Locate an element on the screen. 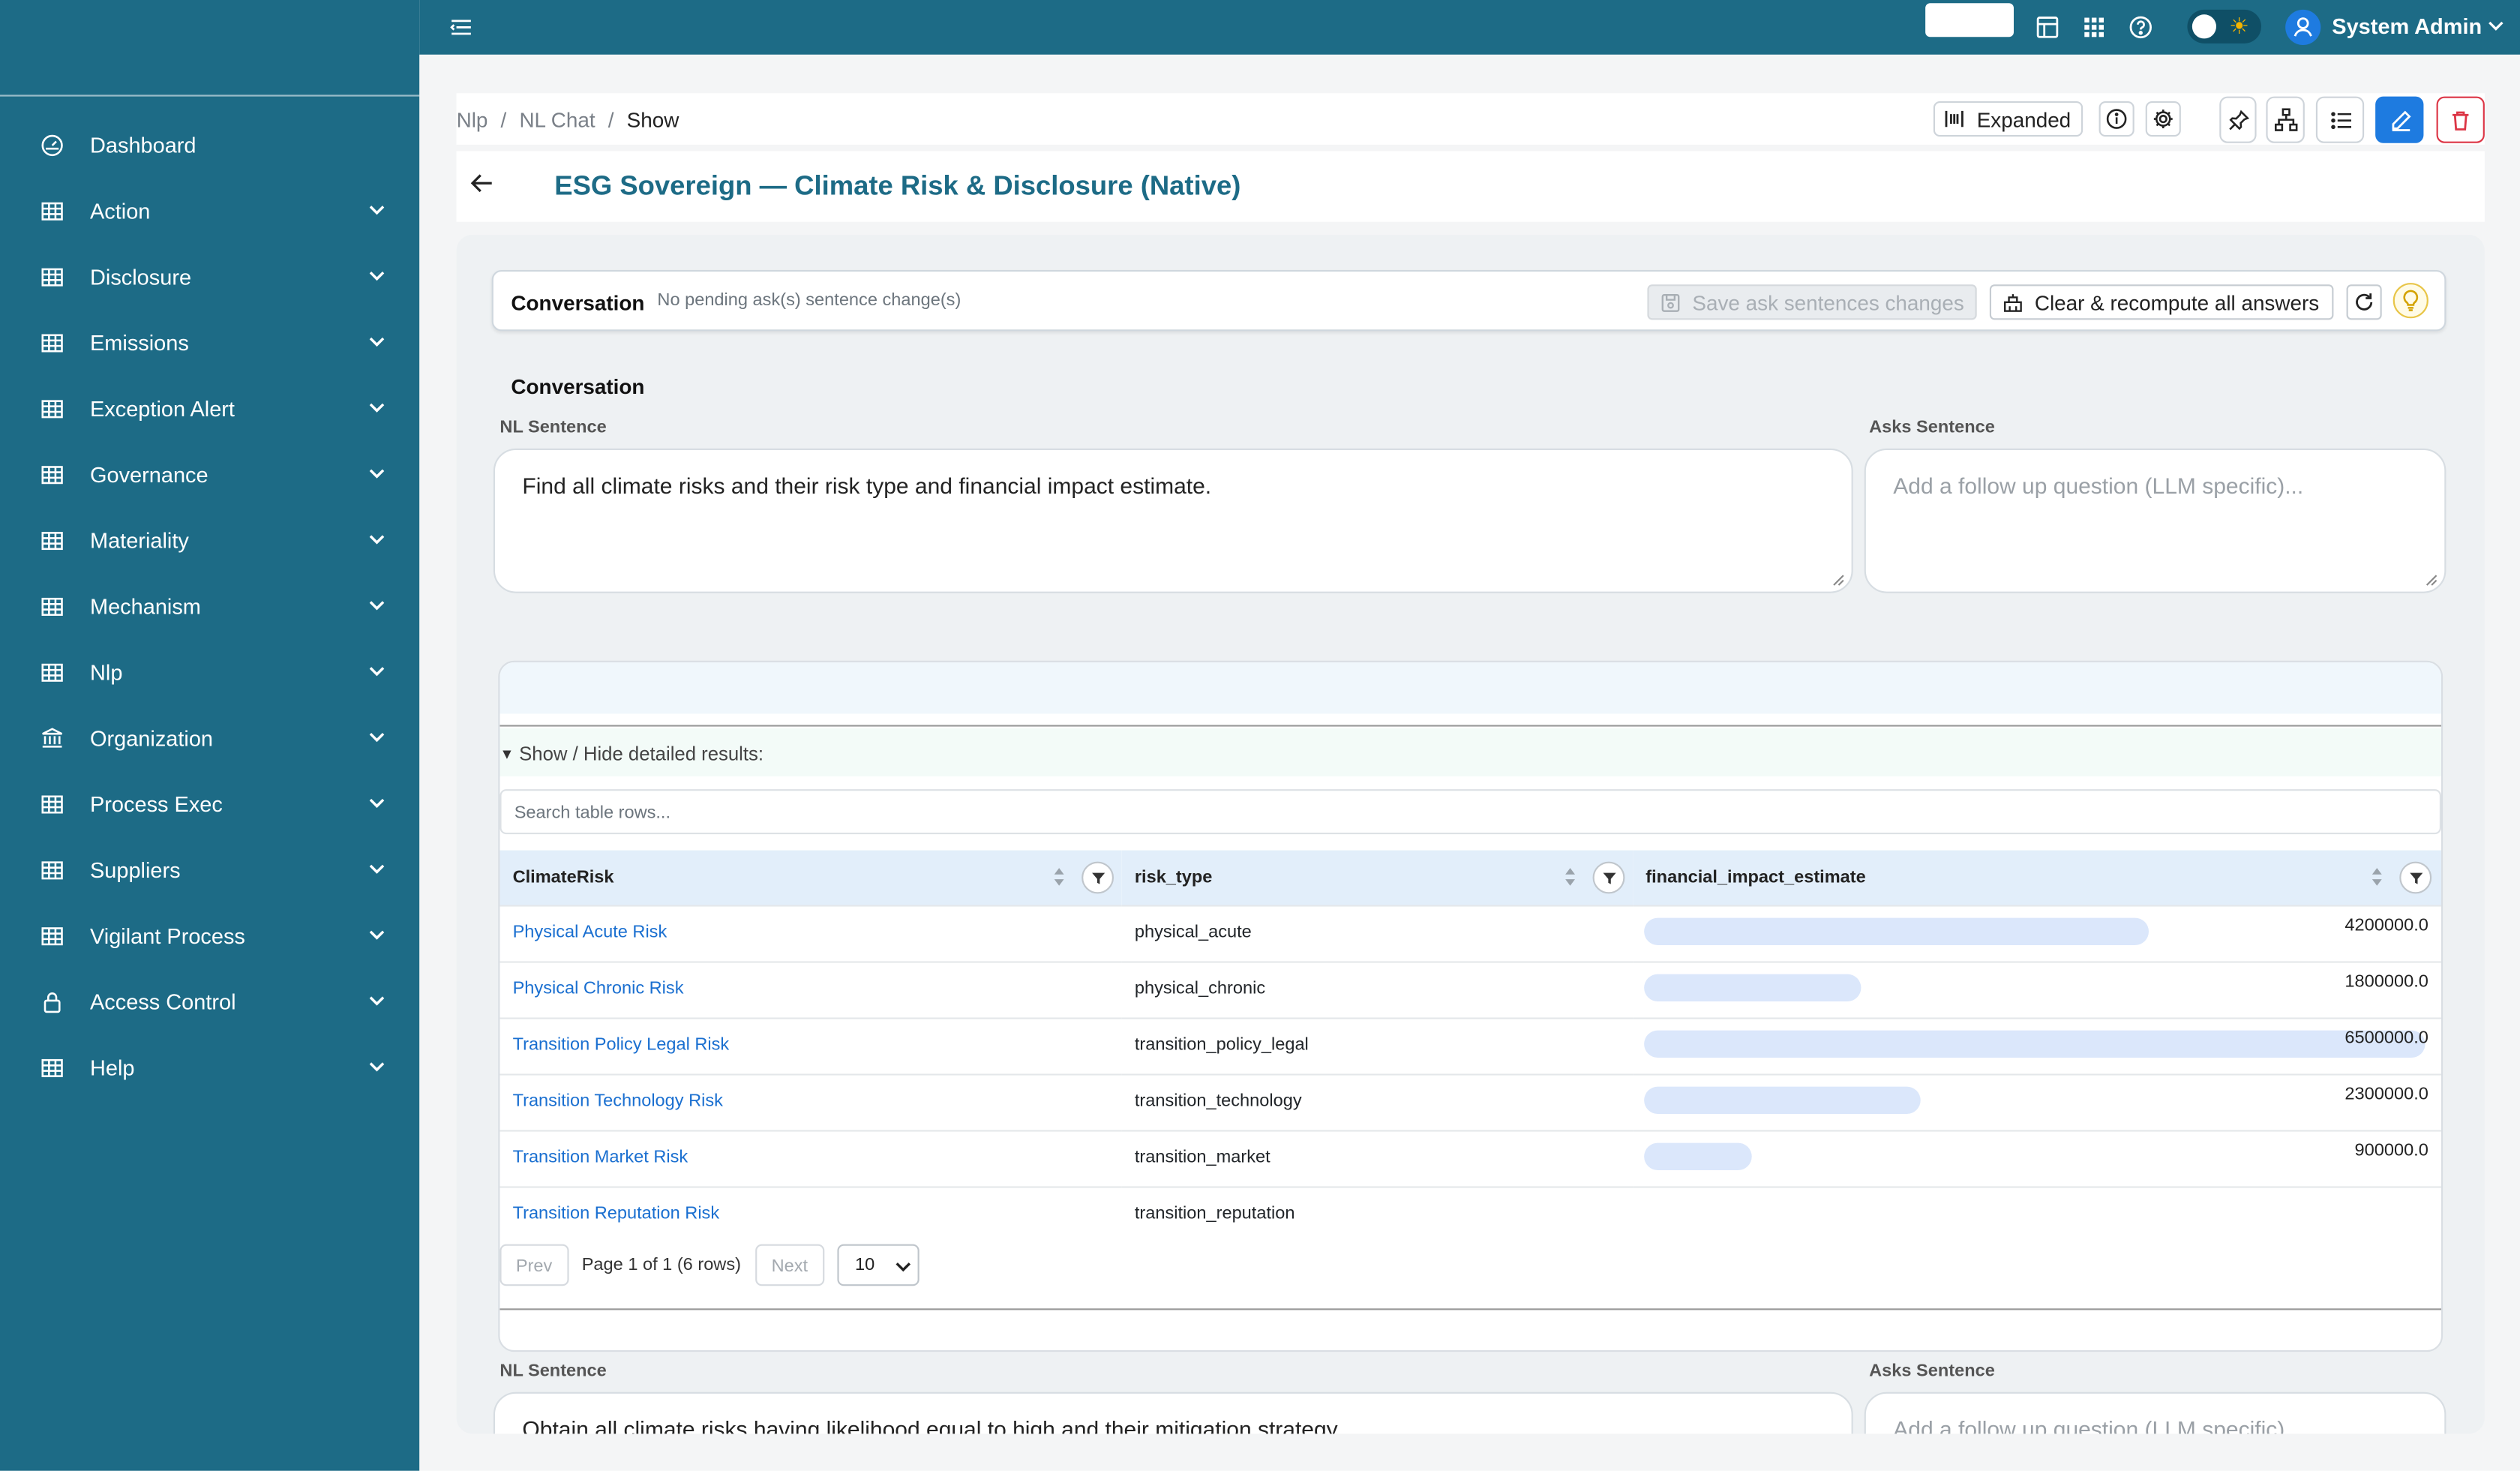 The height and width of the screenshot is (1471, 2520). topbar-search-box is located at coordinates (1969, 20).